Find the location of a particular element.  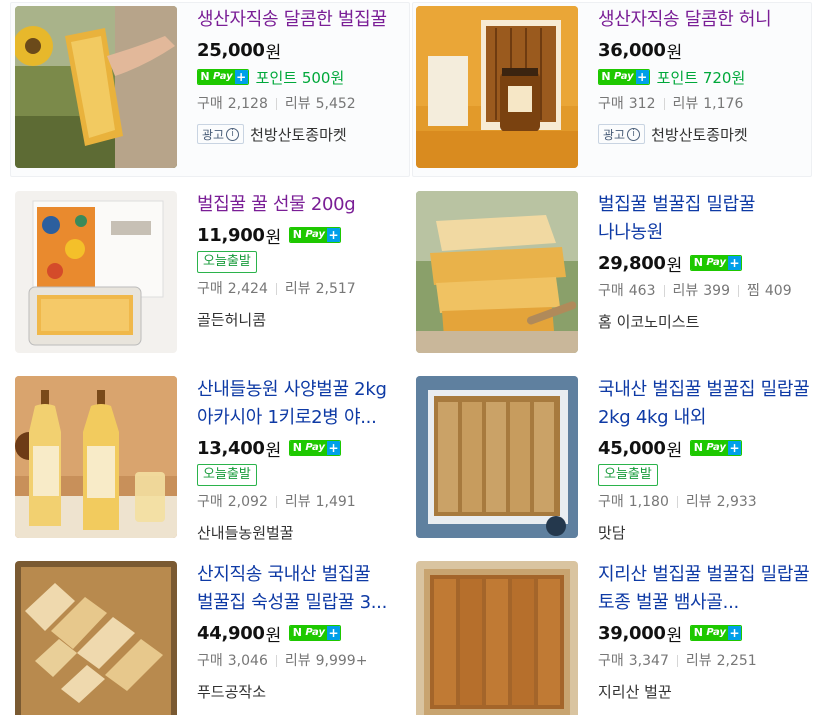

product-stats: 구매 3,347 리뷰 2,251 is located at coordinates (709, 661).